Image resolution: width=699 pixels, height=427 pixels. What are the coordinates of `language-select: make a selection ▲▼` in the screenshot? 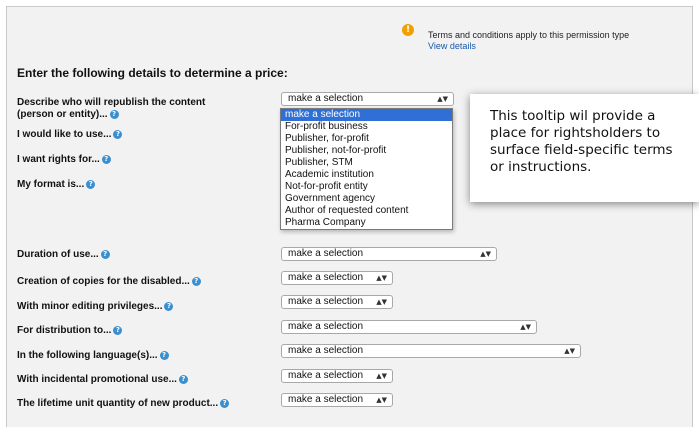 It's located at (431, 351).